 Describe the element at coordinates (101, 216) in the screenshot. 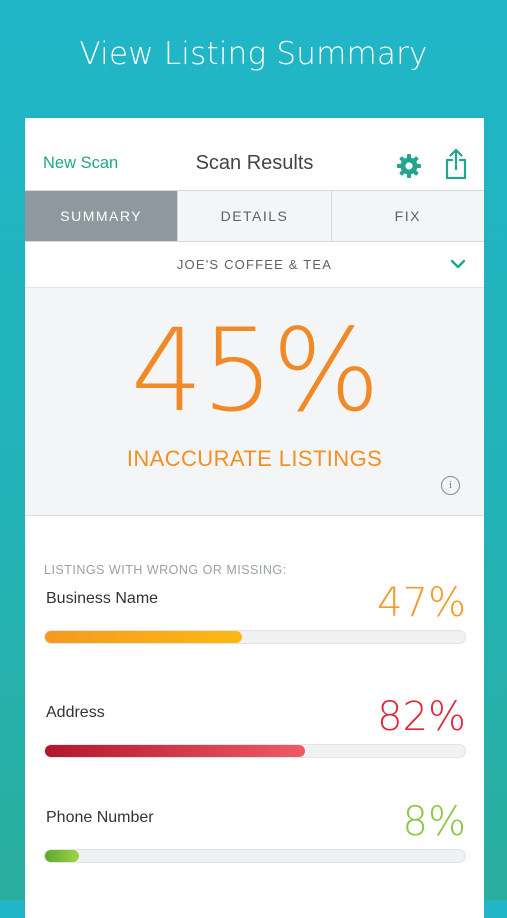

I see `tab-summary: SUMMARY` at that location.